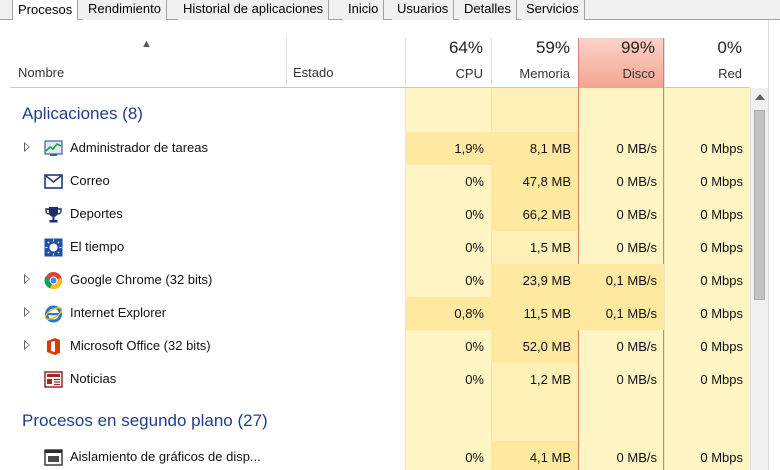 This screenshot has width=780, height=470. Describe the element at coordinates (90, 180) in the screenshot. I see `process-name: Correo` at that location.